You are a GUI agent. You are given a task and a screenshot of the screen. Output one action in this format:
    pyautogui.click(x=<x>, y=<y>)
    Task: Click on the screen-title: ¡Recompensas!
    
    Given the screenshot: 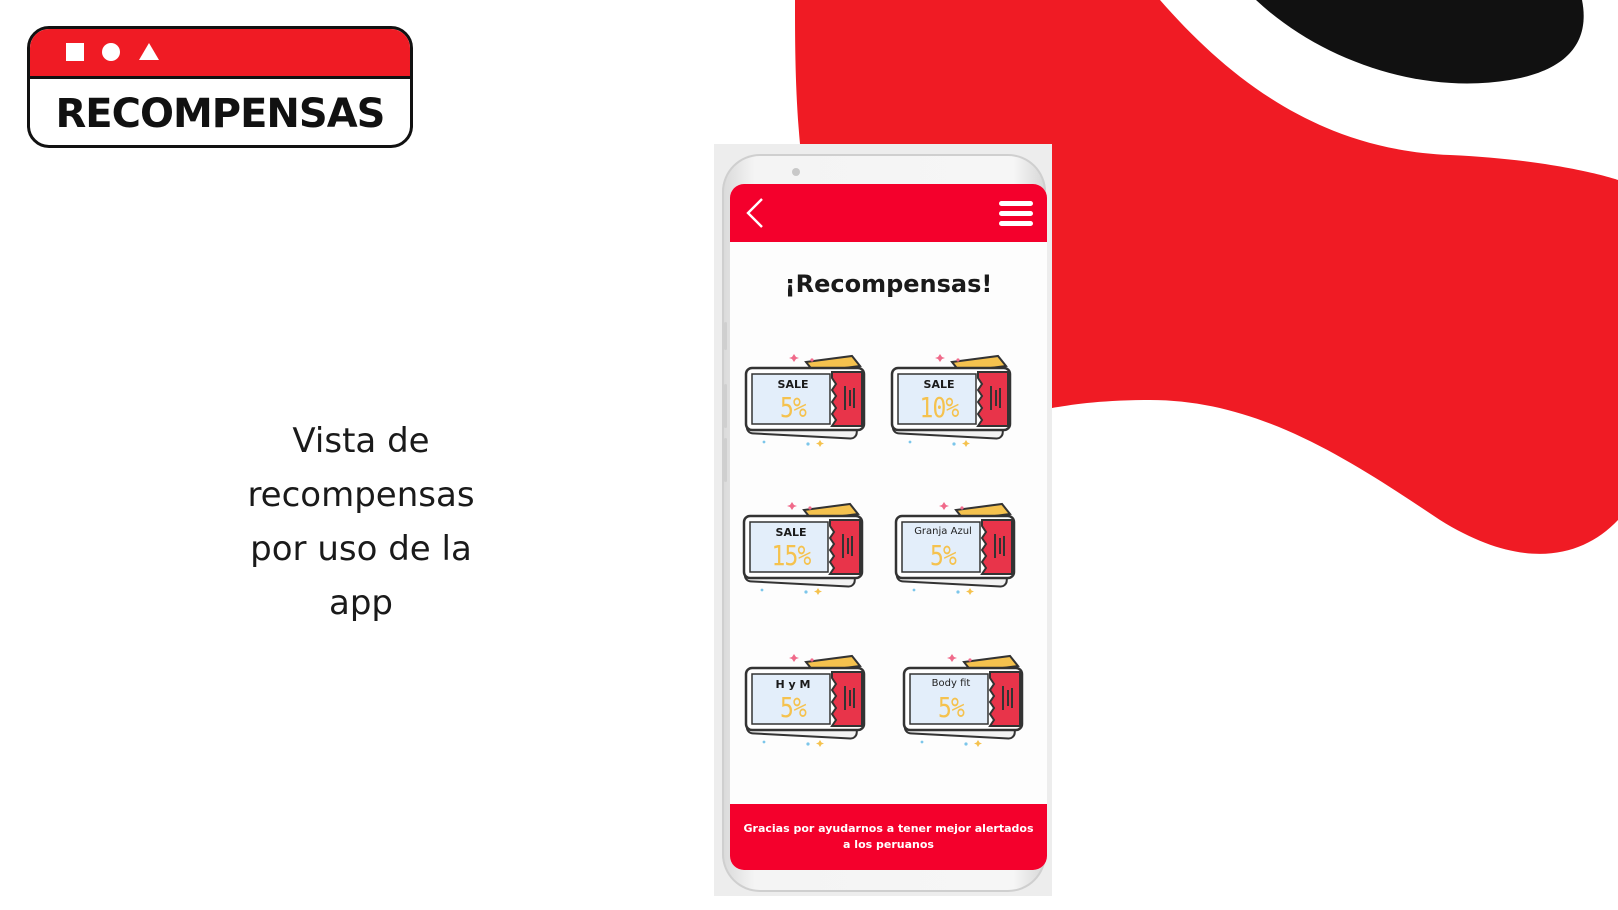 What is the action you would take?
    pyautogui.click(x=888, y=284)
    